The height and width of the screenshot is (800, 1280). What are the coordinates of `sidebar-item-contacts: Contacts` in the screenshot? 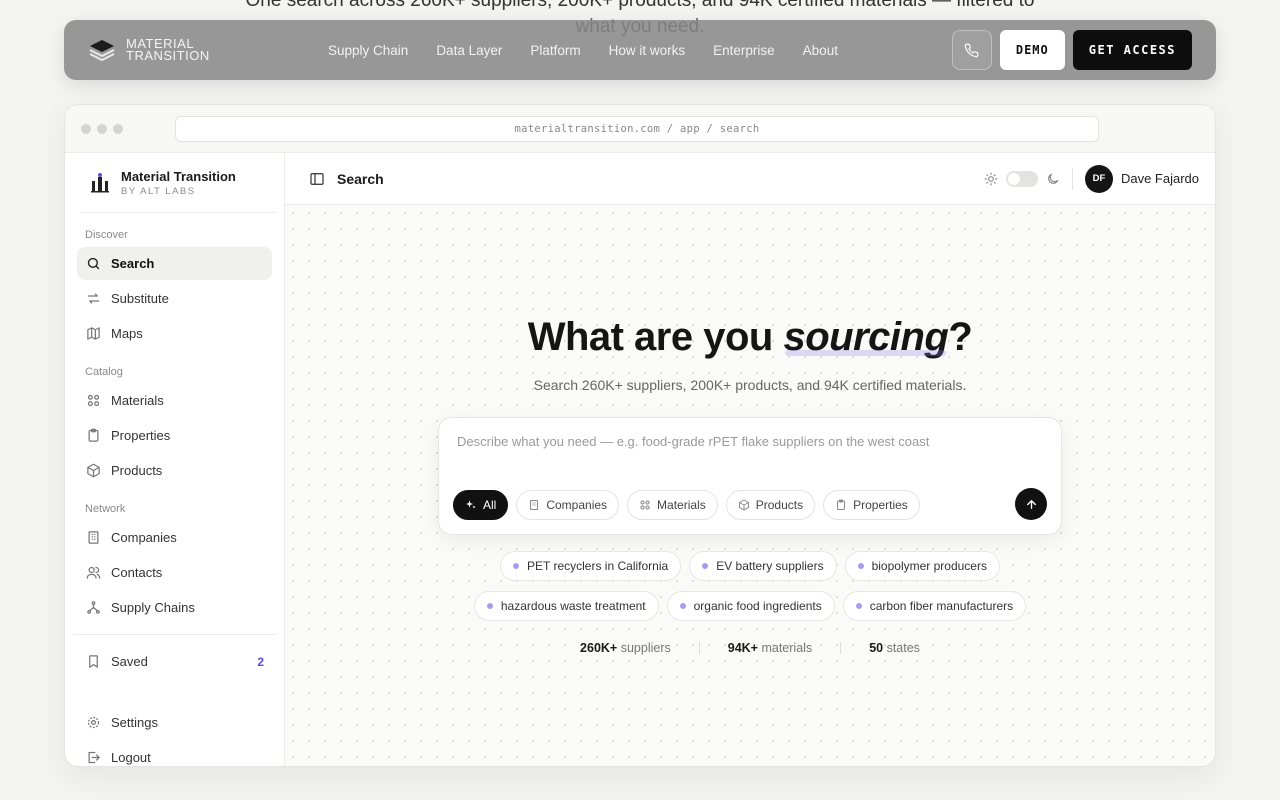 It's located at (174, 572).